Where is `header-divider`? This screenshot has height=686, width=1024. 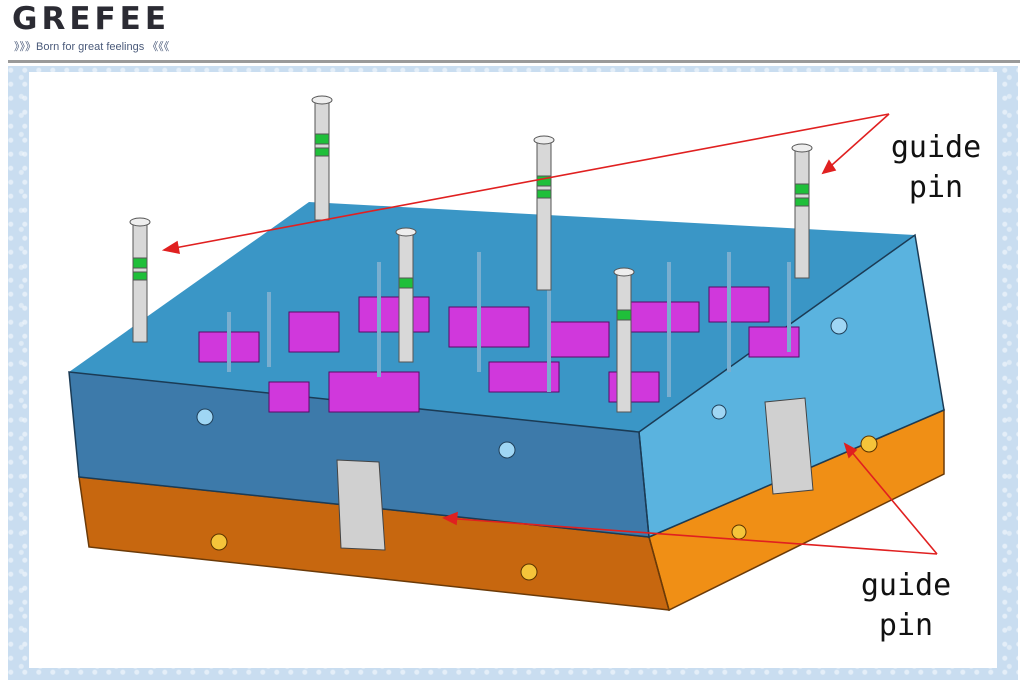 header-divider is located at coordinates (514, 61).